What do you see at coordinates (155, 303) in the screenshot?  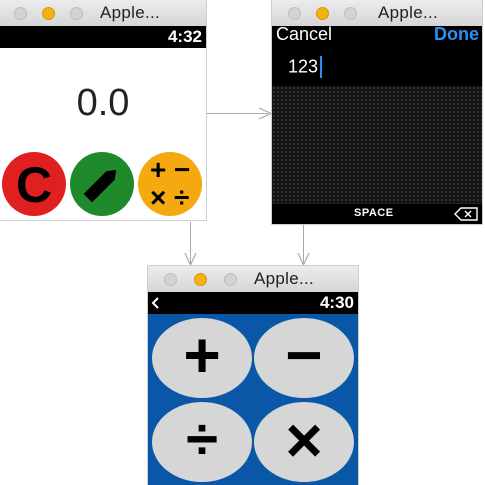 I see `chevron-left-icon` at bounding box center [155, 303].